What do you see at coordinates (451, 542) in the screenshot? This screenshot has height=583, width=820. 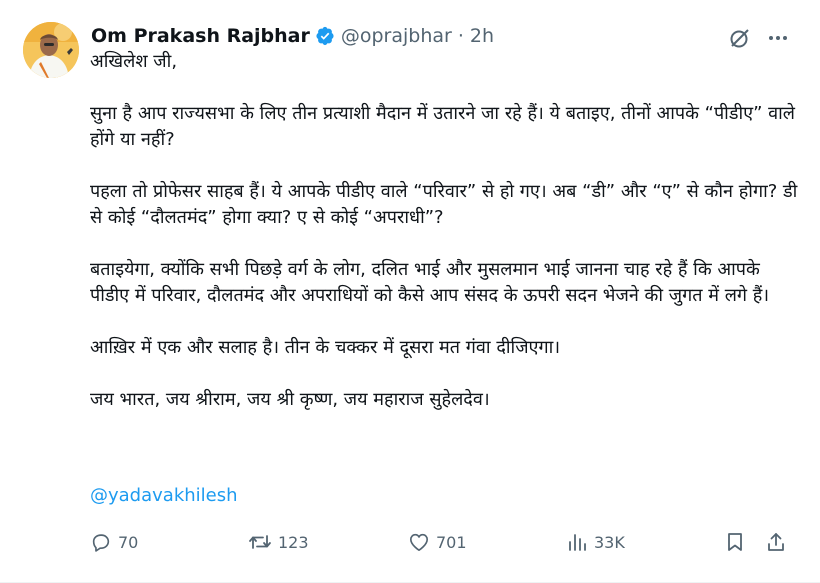 I see `like-count: 701` at bounding box center [451, 542].